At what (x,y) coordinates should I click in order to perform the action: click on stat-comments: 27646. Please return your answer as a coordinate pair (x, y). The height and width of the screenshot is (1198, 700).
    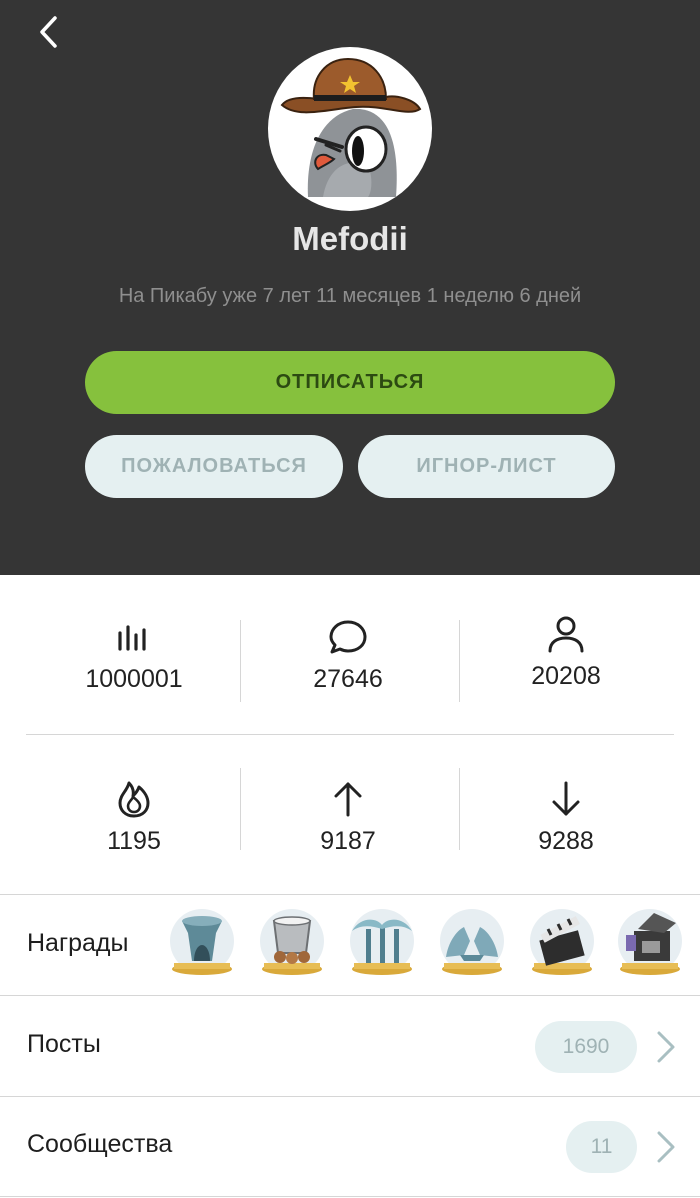
    Looking at the image, I should click on (348, 654).